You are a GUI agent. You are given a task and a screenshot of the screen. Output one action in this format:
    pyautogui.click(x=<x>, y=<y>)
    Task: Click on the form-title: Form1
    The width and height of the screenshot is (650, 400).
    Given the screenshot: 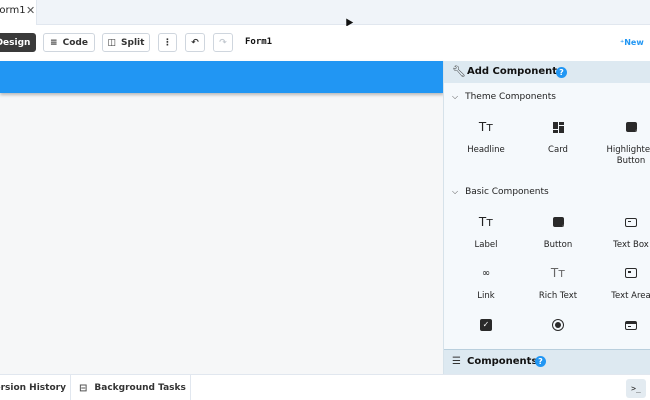 What is the action you would take?
    pyautogui.click(x=259, y=42)
    